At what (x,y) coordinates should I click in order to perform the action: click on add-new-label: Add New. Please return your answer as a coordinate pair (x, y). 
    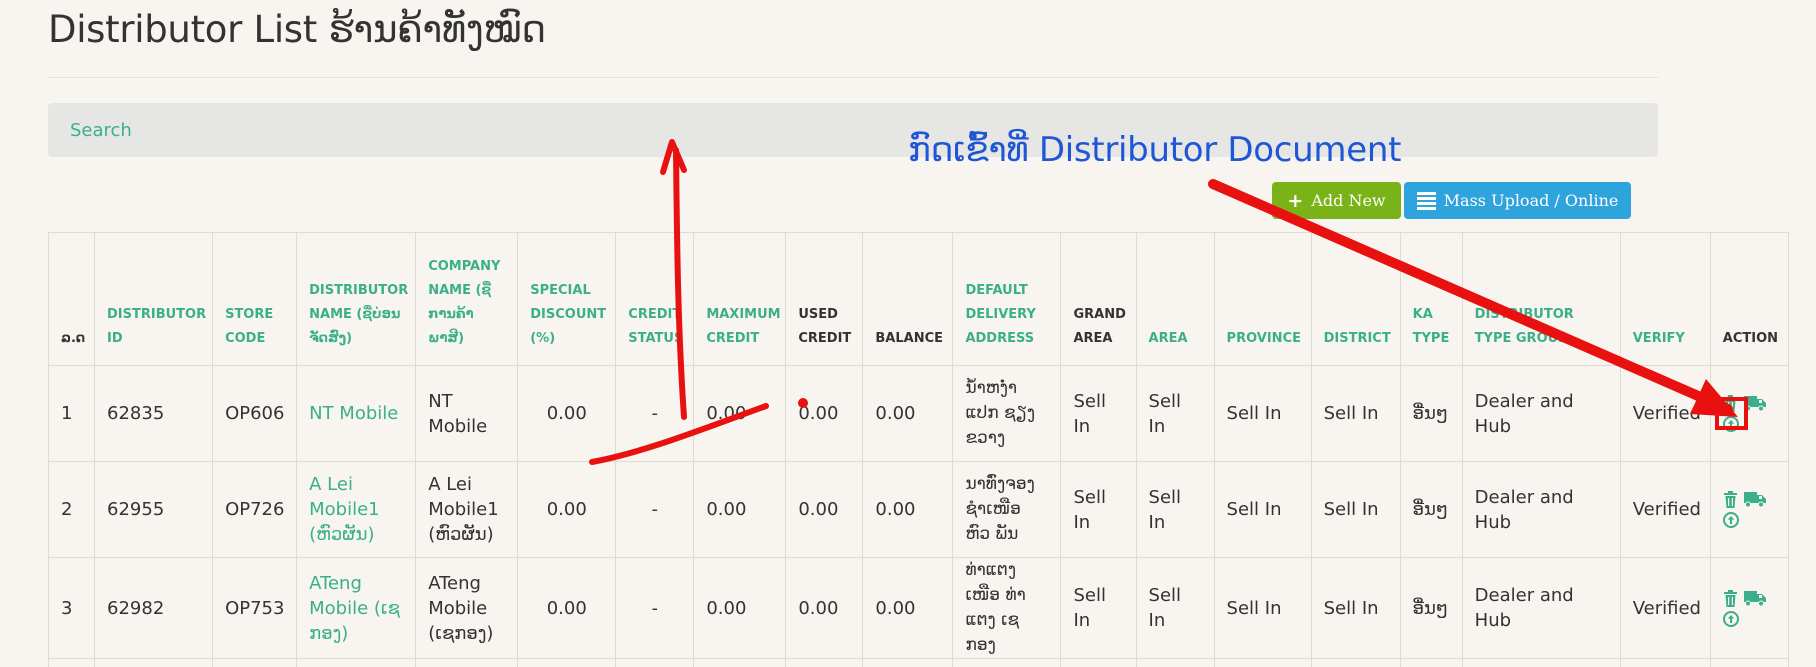
    Looking at the image, I should click on (1348, 200).